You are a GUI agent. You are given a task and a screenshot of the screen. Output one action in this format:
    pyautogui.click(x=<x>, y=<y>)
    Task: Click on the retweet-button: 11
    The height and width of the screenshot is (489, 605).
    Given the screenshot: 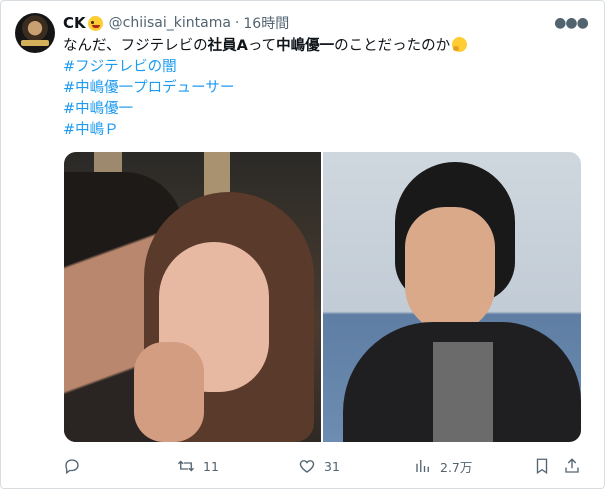 What is the action you would take?
    pyautogui.click(x=198, y=466)
    